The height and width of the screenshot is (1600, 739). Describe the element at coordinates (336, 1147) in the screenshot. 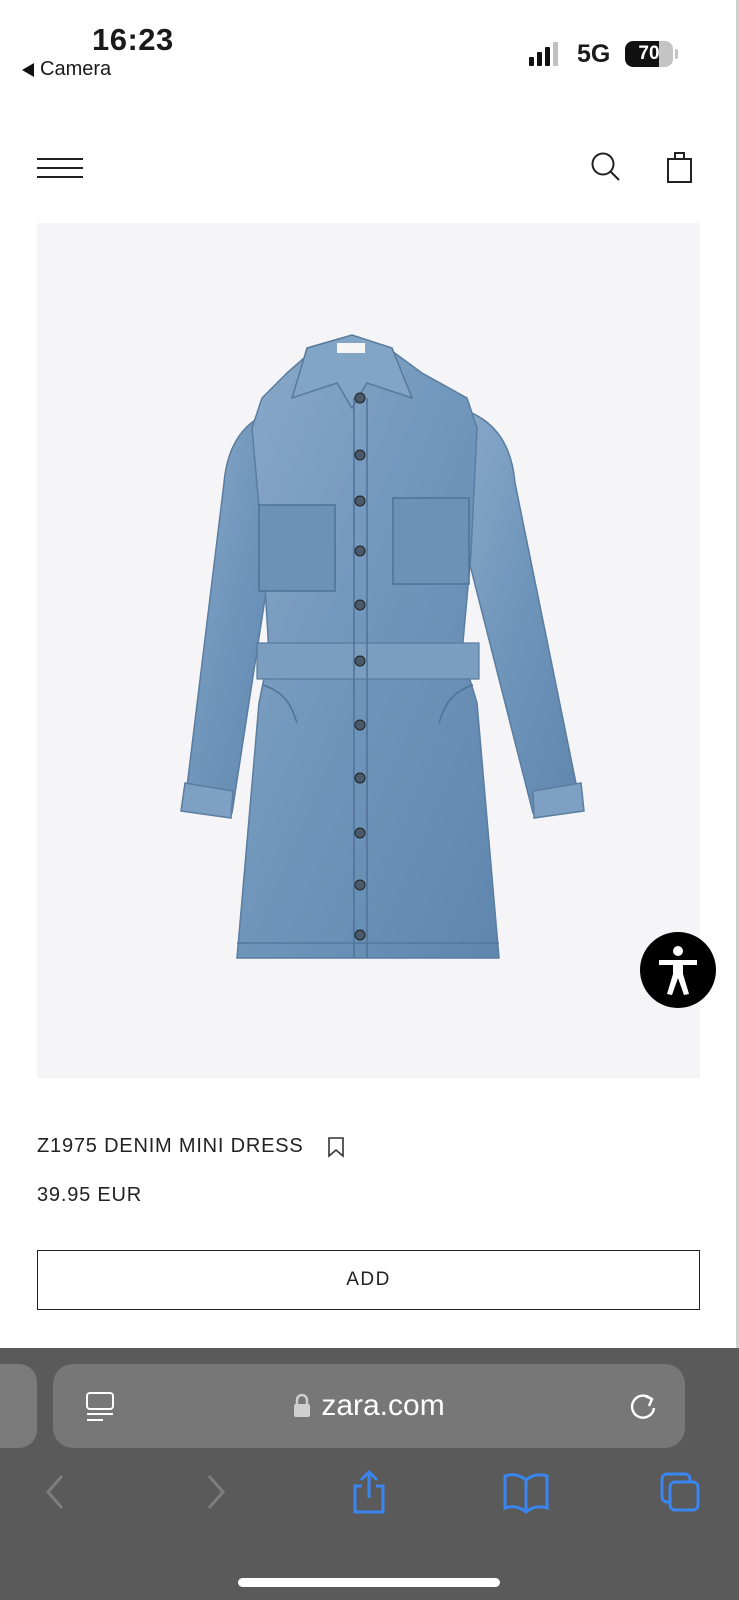

I see `bookmark-icon` at that location.